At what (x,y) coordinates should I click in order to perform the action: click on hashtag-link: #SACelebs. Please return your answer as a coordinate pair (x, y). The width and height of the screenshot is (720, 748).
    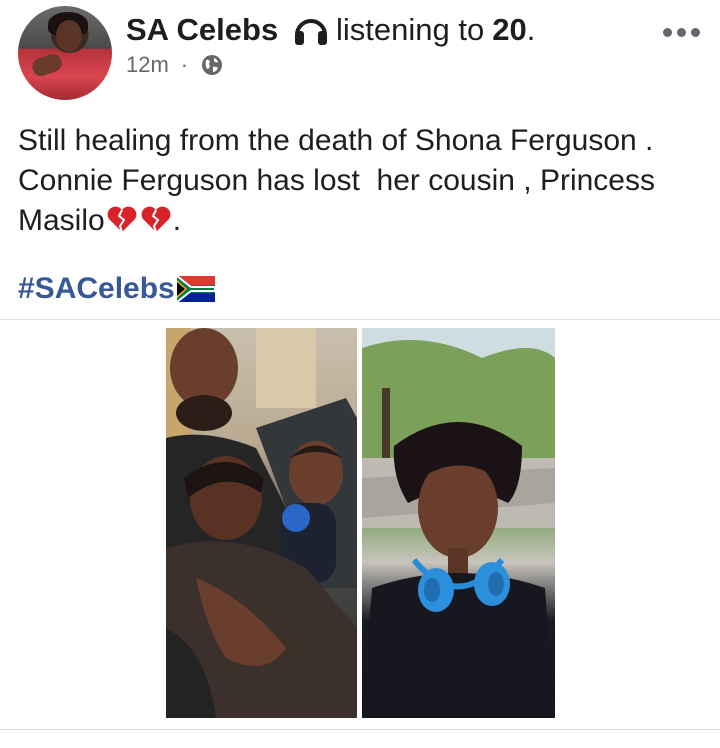
    Looking at the image, I should click on (116, 289).